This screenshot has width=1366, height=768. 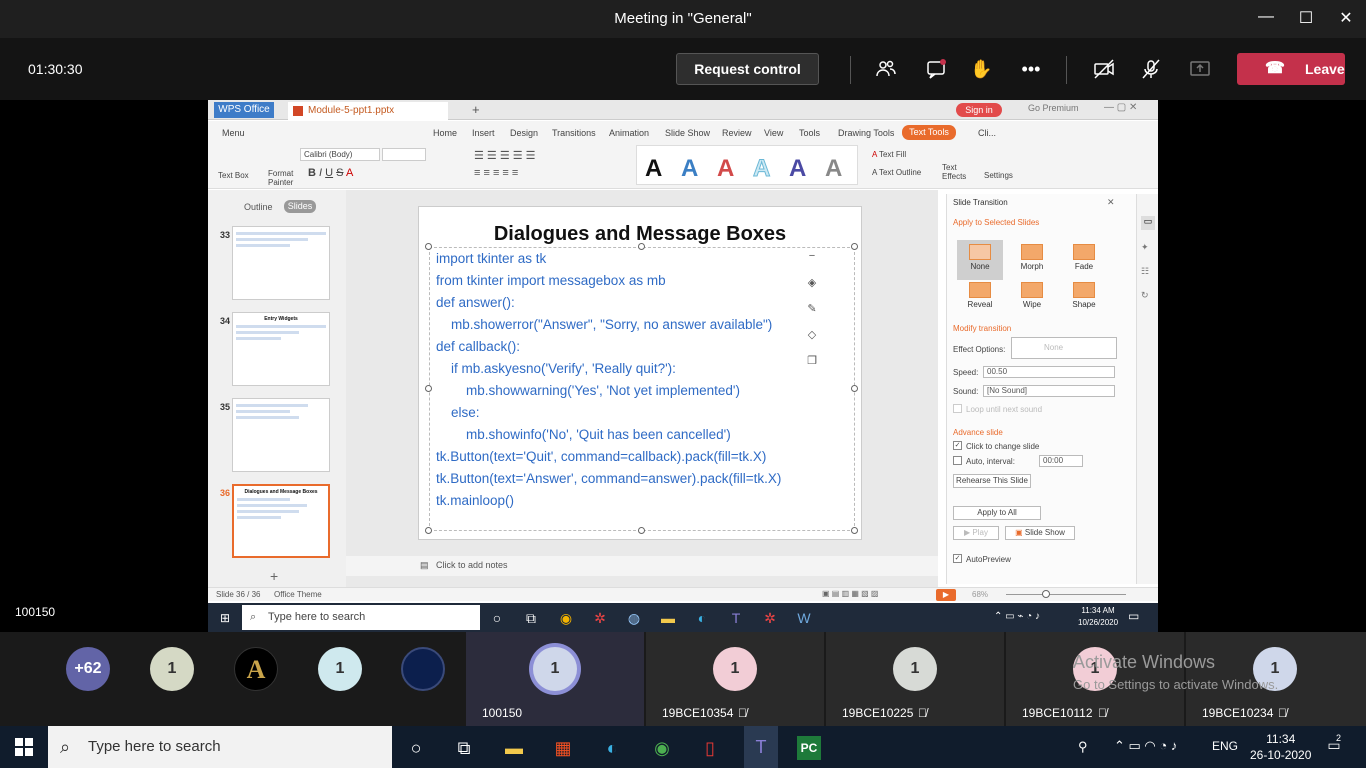 What do you see at coordinates (256, 669) in the screenshot?
I see `participant-avatar-logo: A` at bounding box center [256, 669].